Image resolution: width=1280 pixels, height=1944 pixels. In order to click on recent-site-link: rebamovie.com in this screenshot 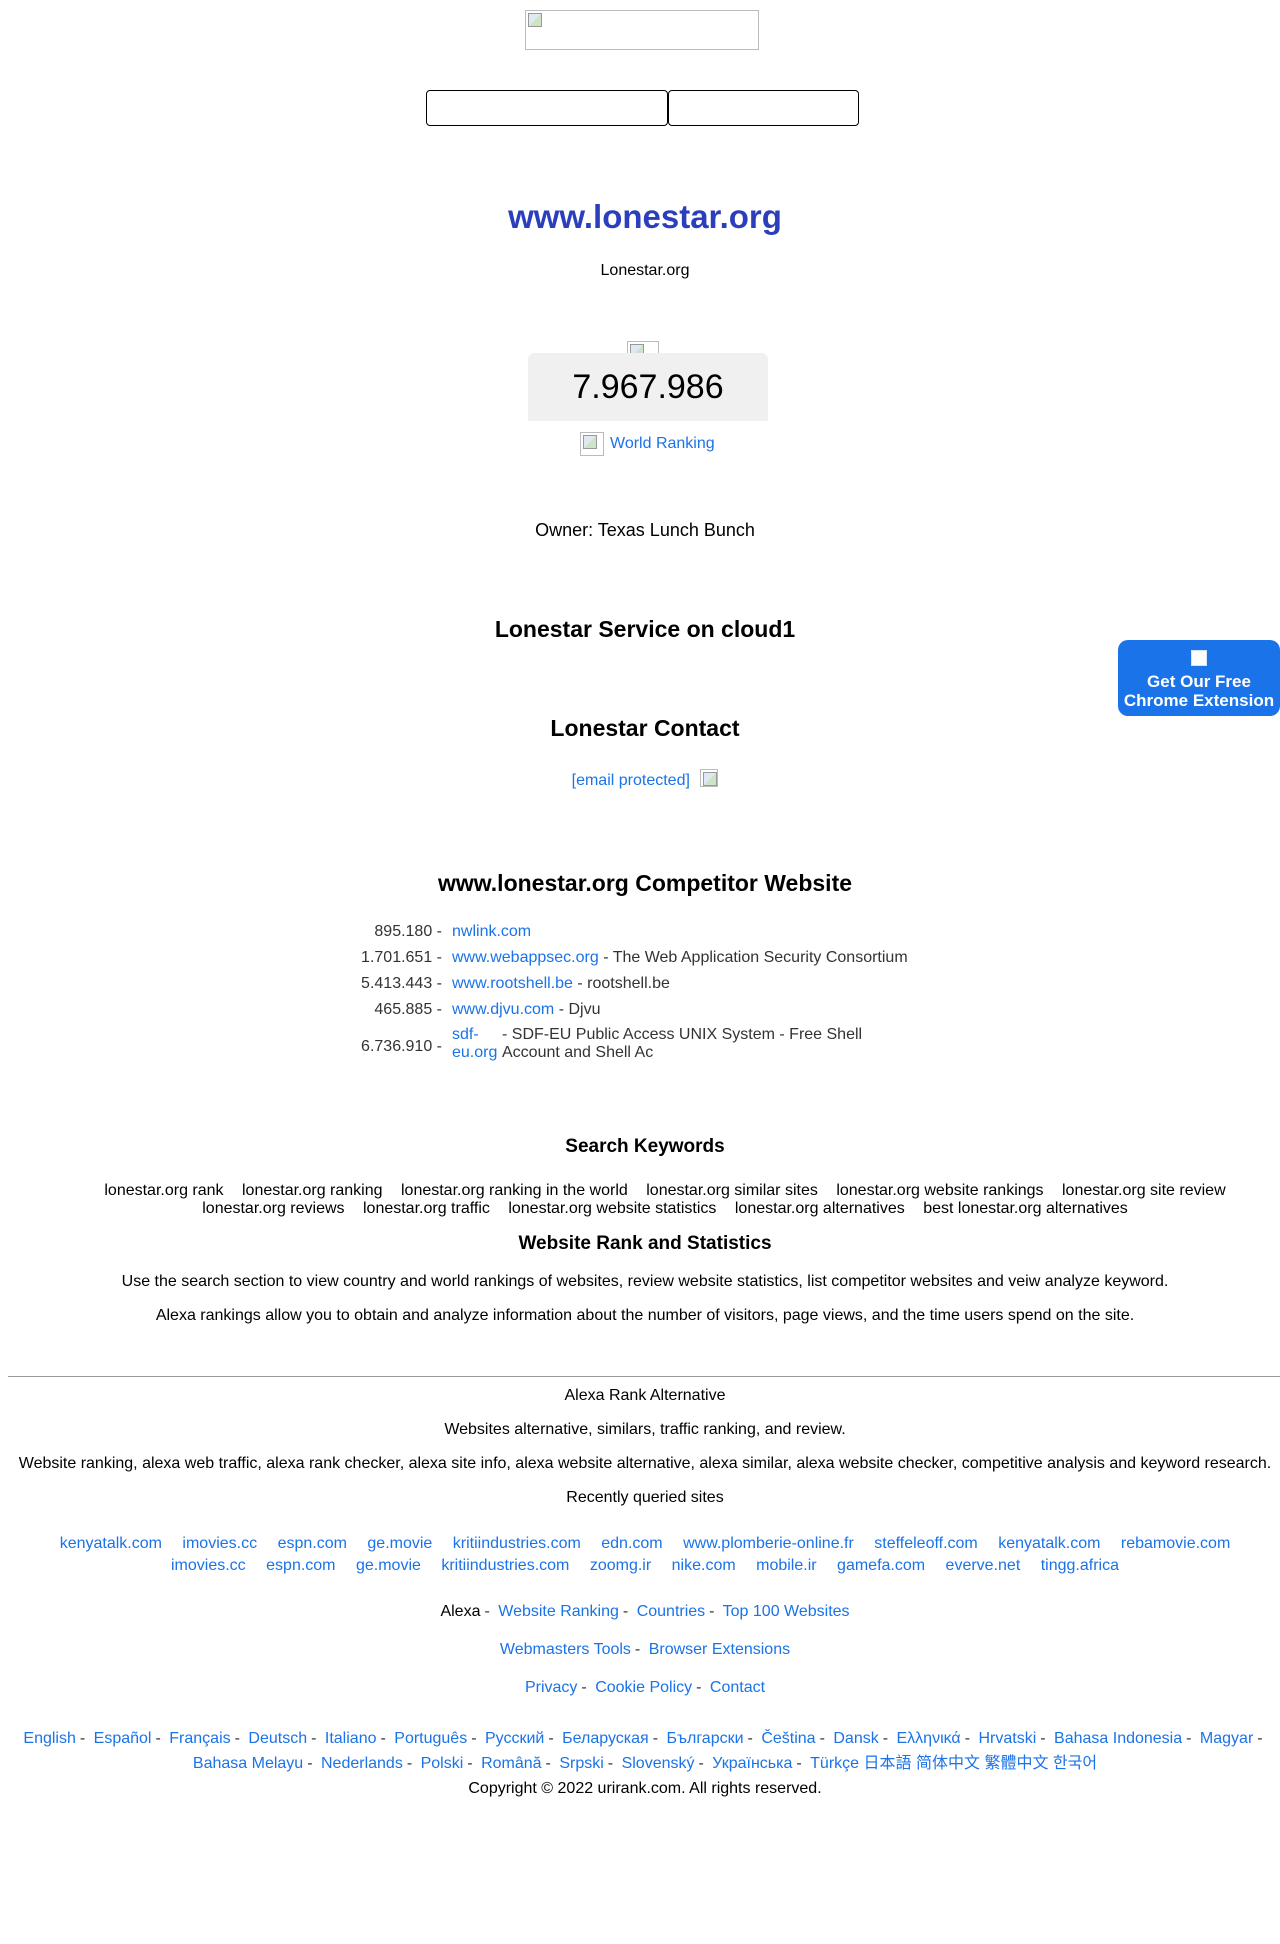, I will do `click(1175, 1543)`.